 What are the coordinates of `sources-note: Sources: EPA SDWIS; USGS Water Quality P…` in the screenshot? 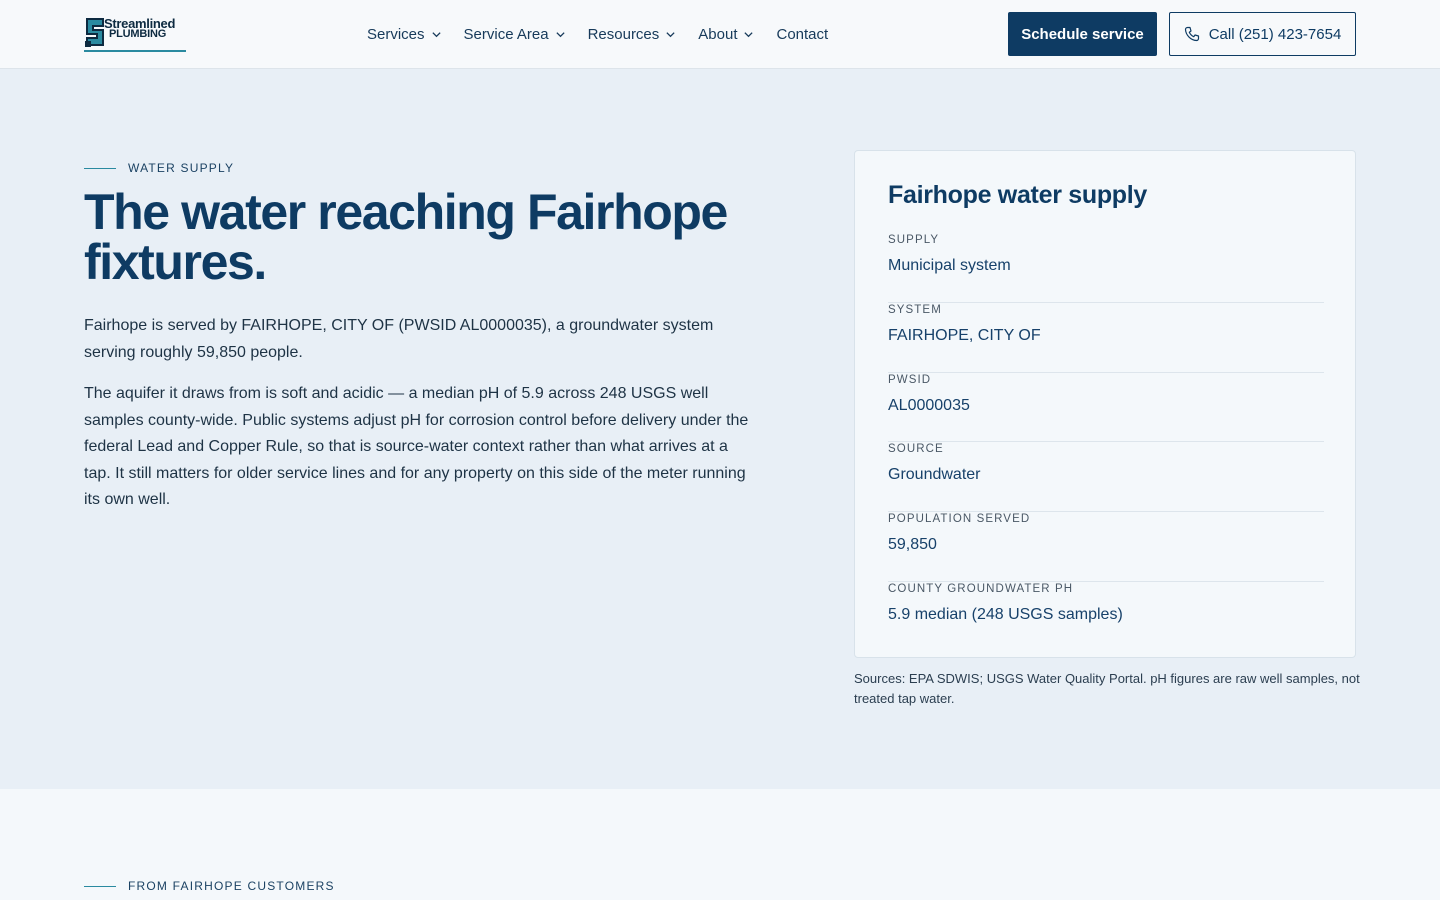 It's located at (1107, 688).